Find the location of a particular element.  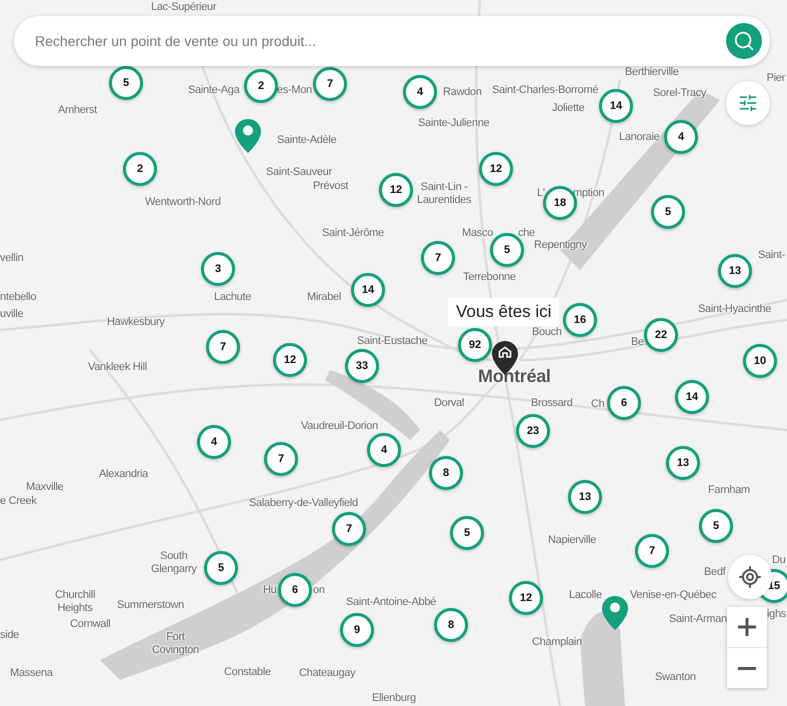

place-label: Sainte-Adèle is located at coordinates (306, 140).